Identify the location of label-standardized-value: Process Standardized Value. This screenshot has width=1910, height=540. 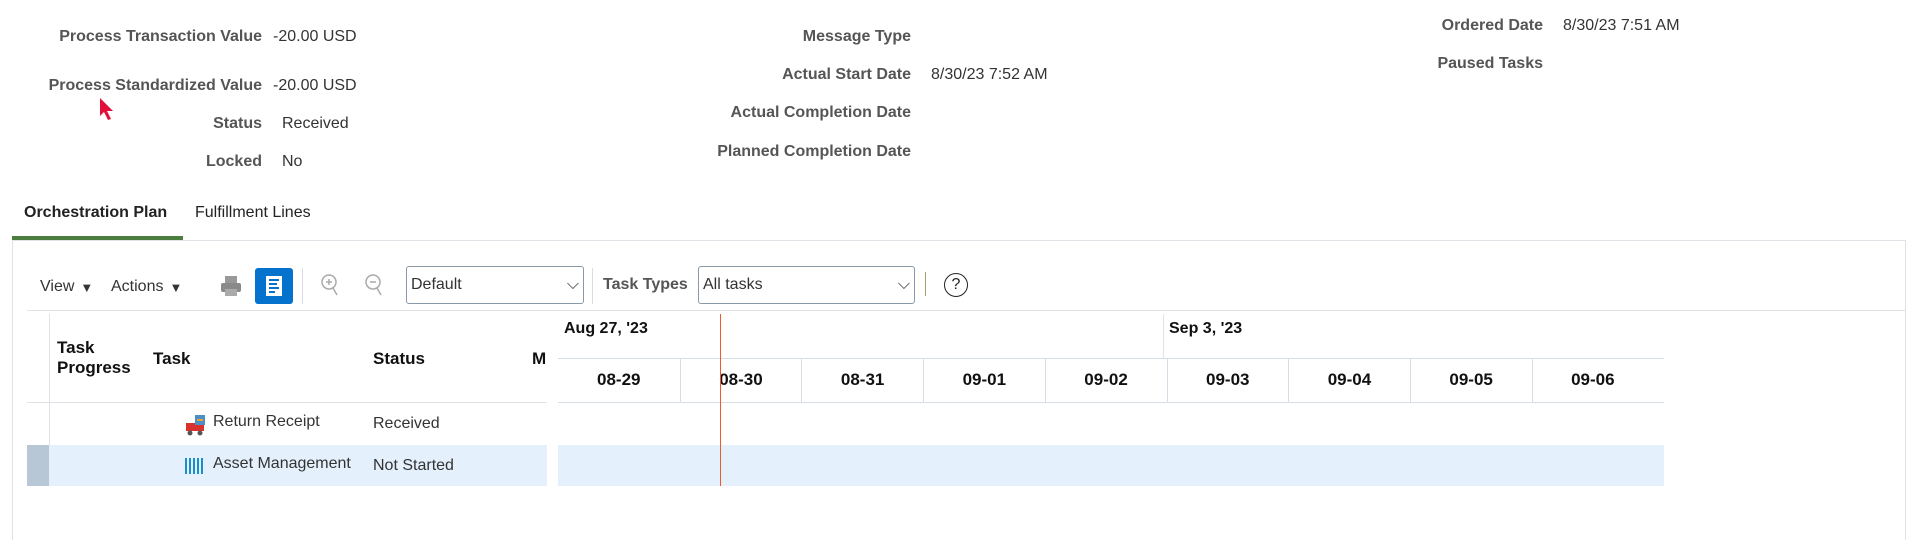
(155, 85).